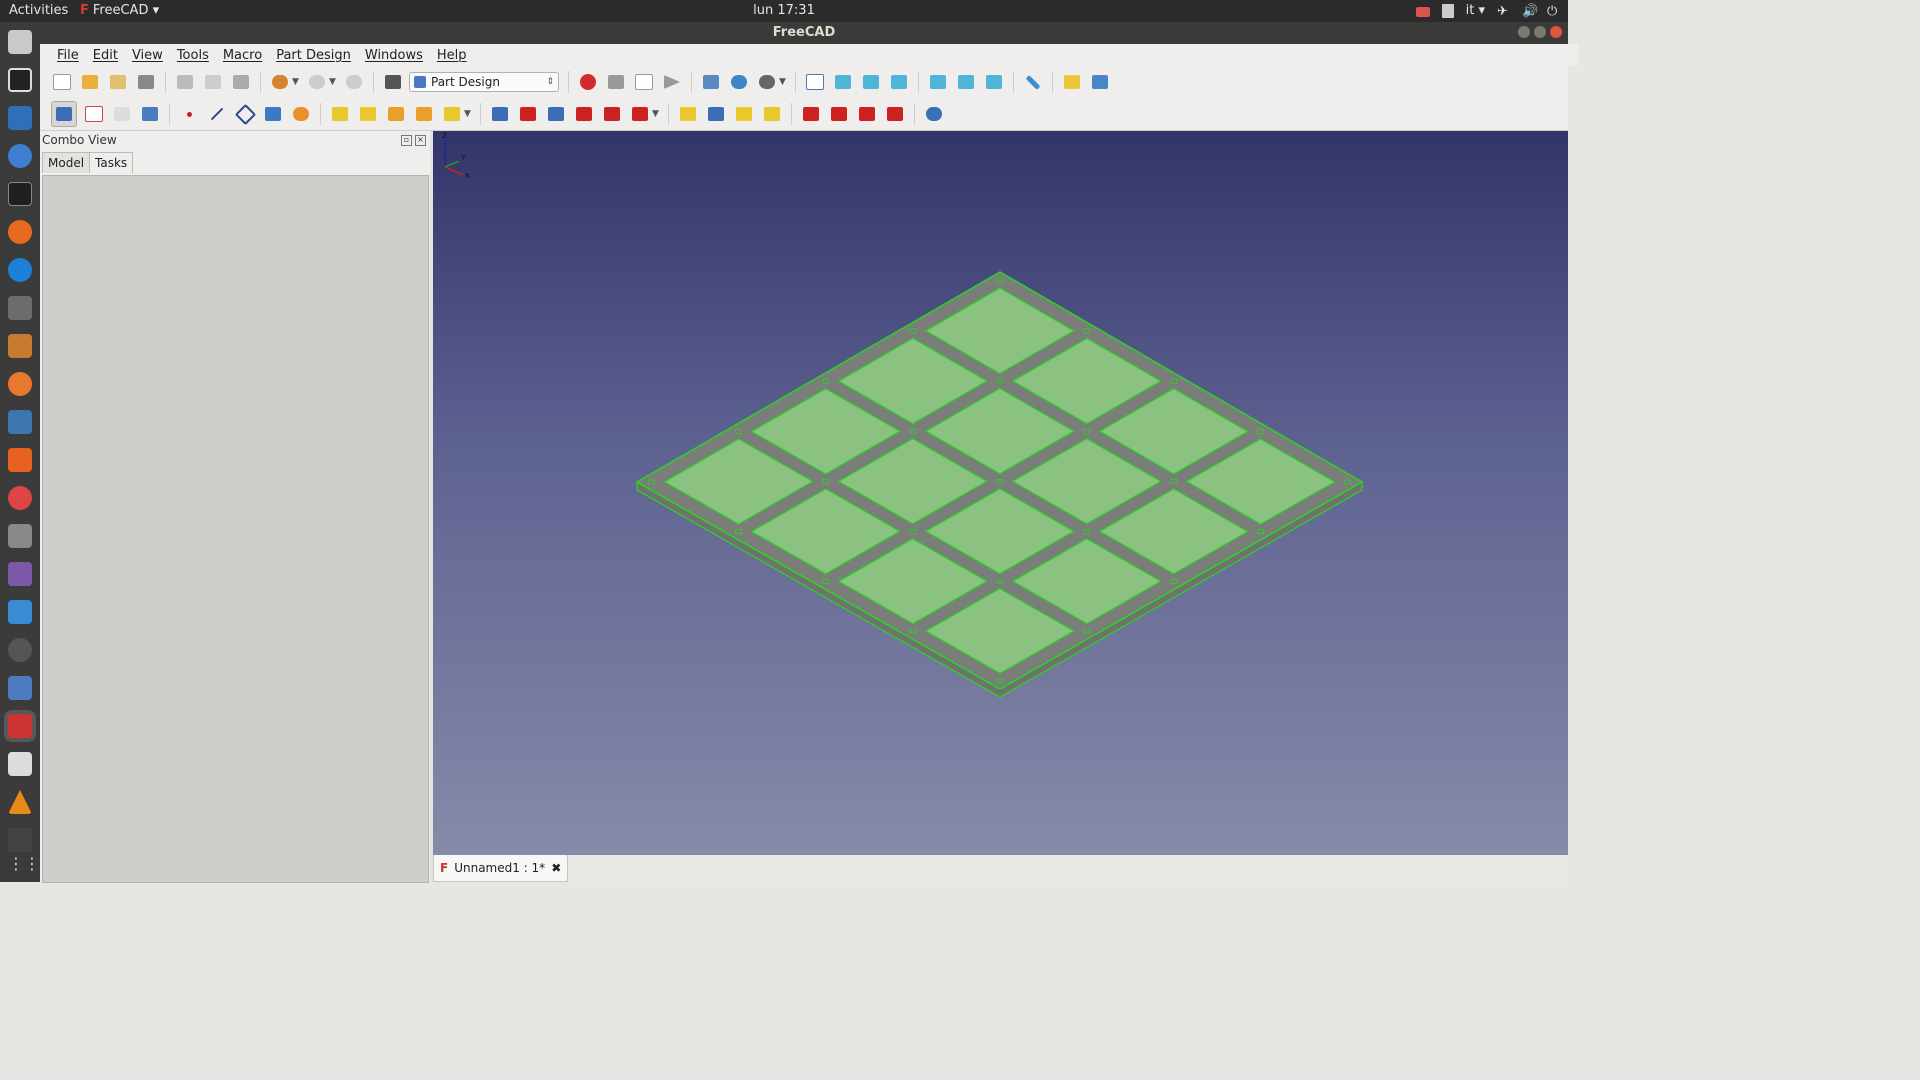  I want to click on polar-pattern-icon, so click(744, 114).